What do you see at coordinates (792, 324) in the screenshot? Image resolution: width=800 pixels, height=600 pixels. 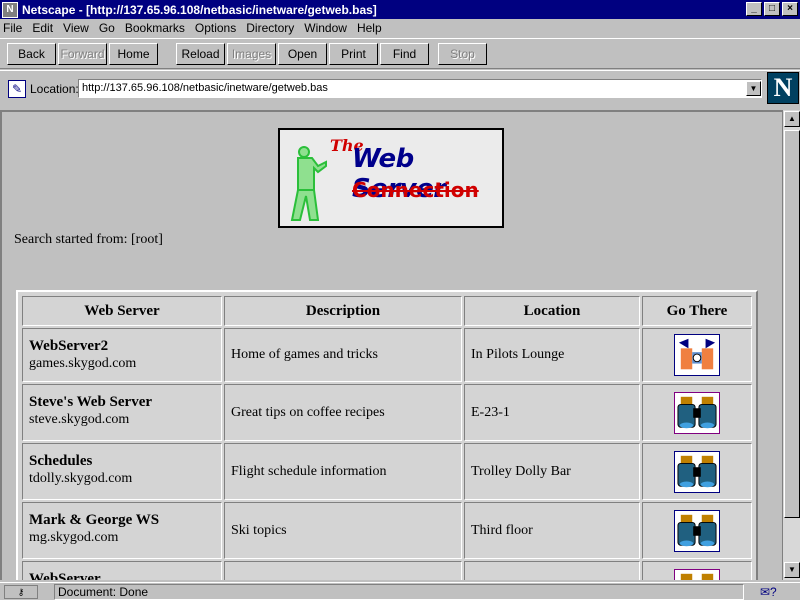 I see `scroll-thumb` at bounding box center [792, 324].